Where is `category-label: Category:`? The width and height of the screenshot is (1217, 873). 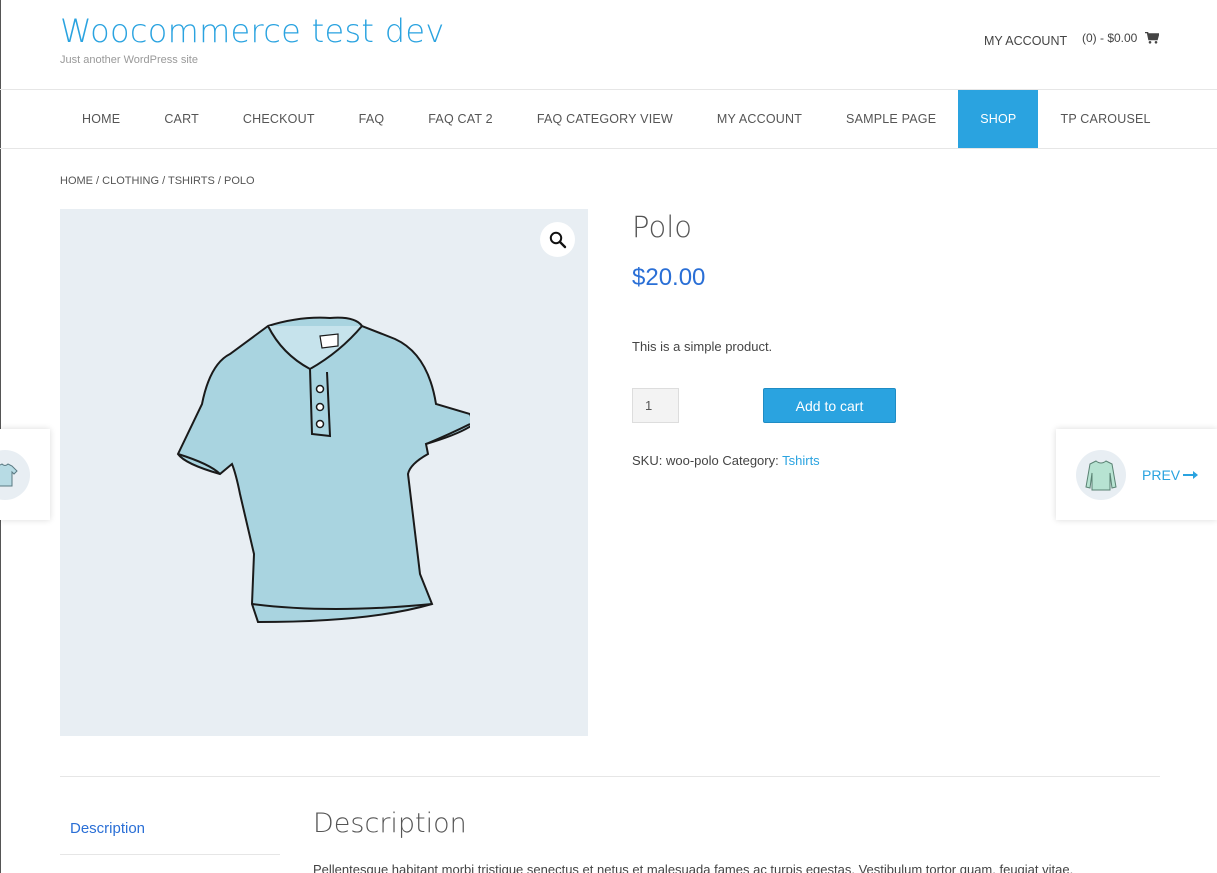 category-label: Category: is located at coordinates (750, 460).